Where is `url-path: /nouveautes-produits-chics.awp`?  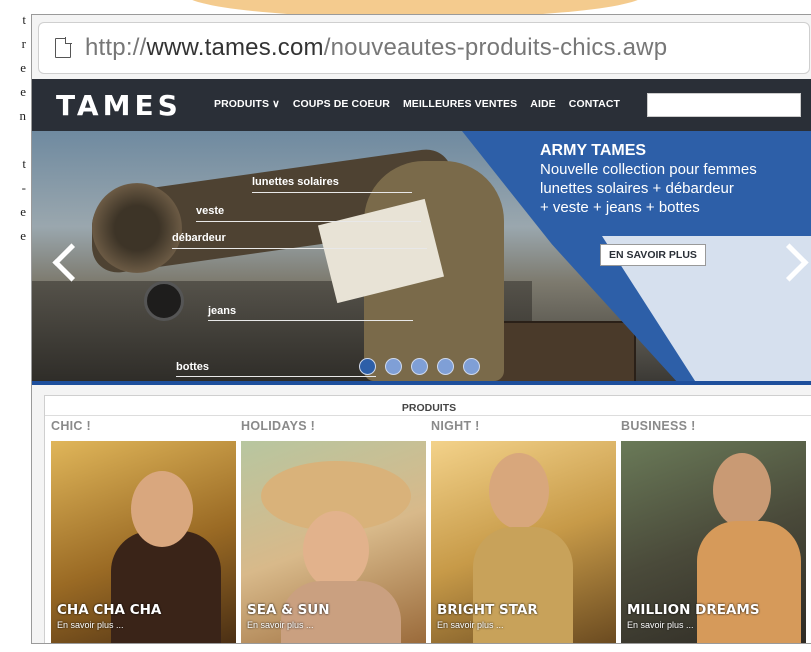 url-path: /nouveautes-produits-chics.awp is located at coordinates (495, 47).